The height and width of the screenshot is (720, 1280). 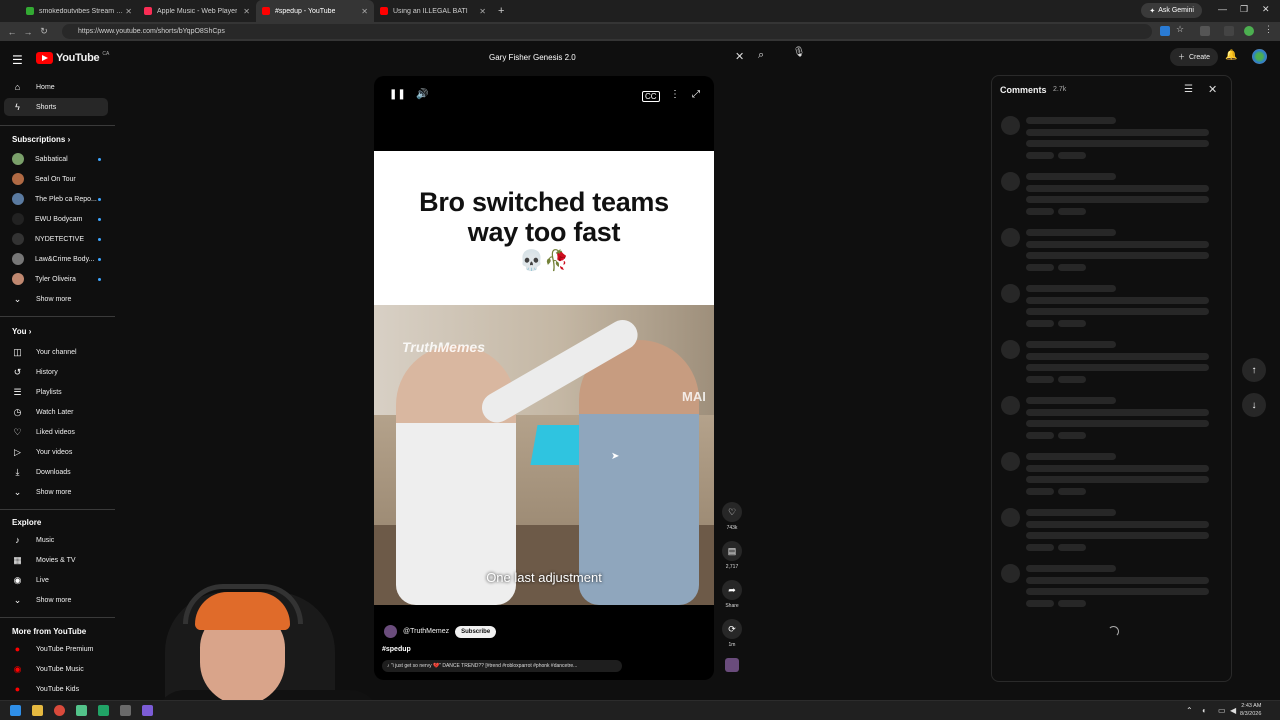 I want to click on share-action: ➦ Share, so click(x=732, y=594).